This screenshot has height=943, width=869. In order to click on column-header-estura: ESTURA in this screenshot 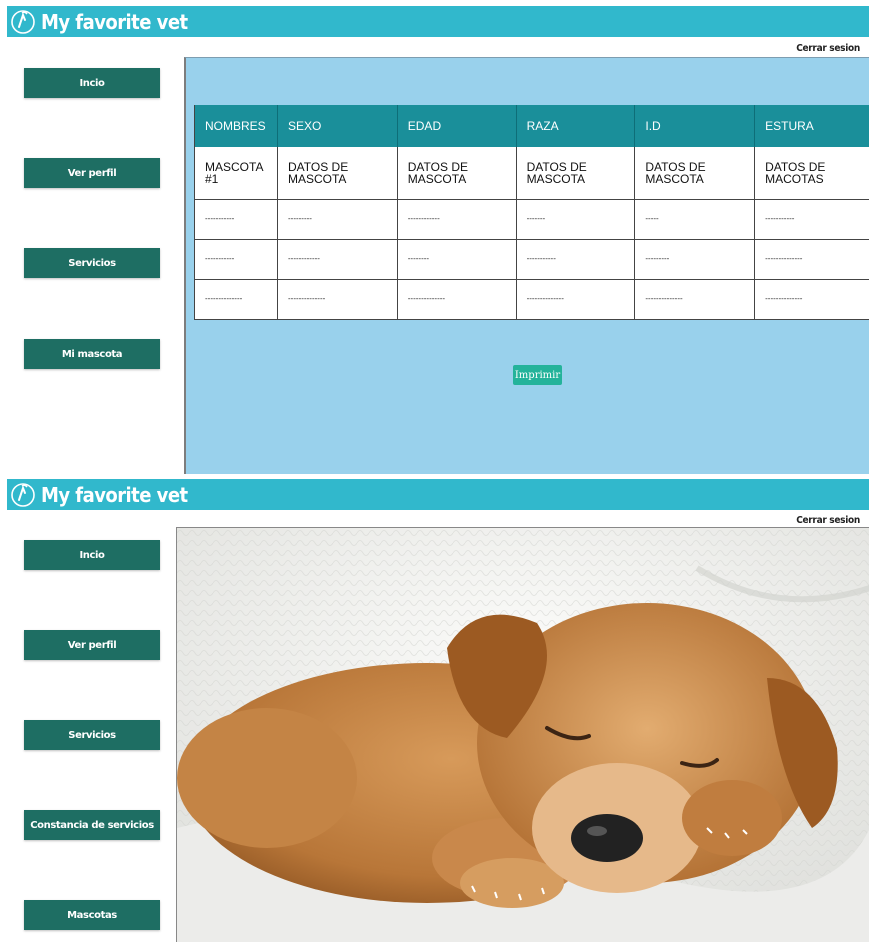, I will do `click(811, 126)`.